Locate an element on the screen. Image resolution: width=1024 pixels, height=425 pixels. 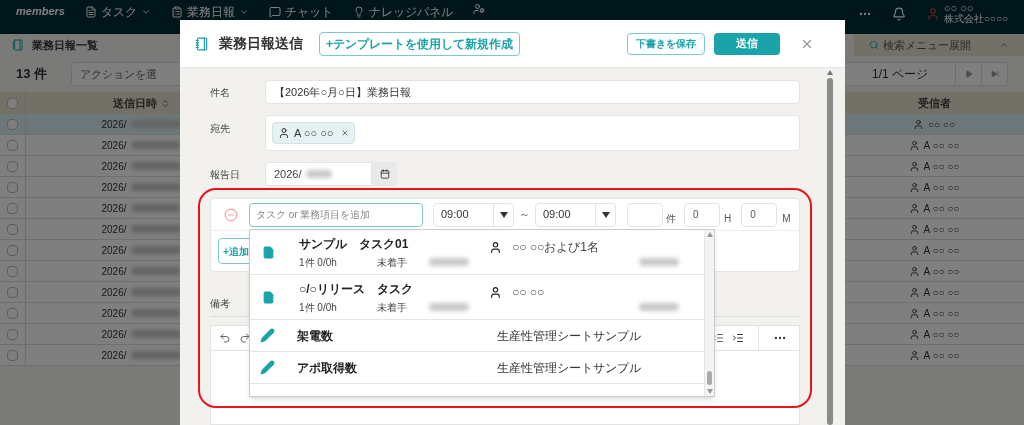
field-label: 備考 is located at coordinates (220, 303).